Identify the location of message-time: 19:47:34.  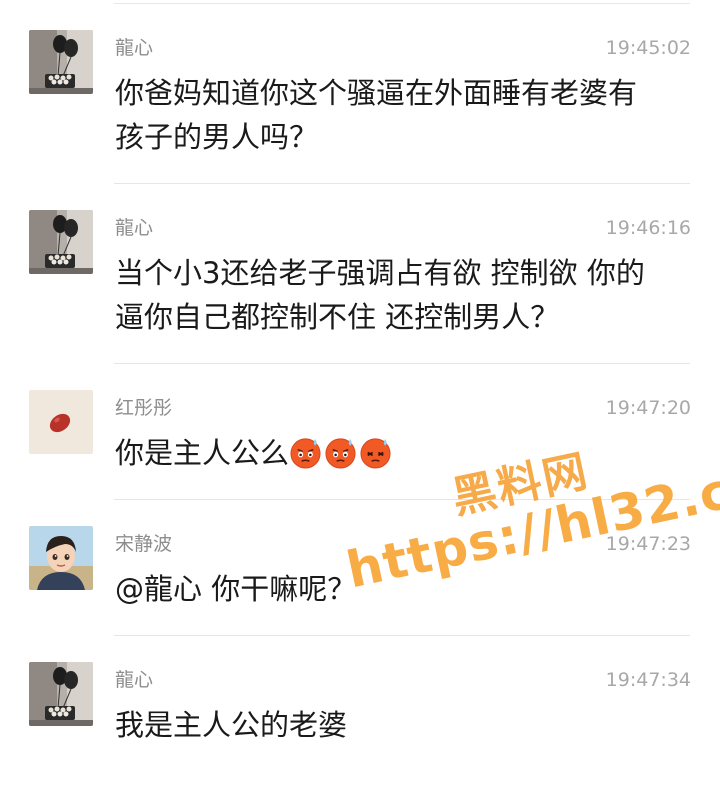
(648, 680).